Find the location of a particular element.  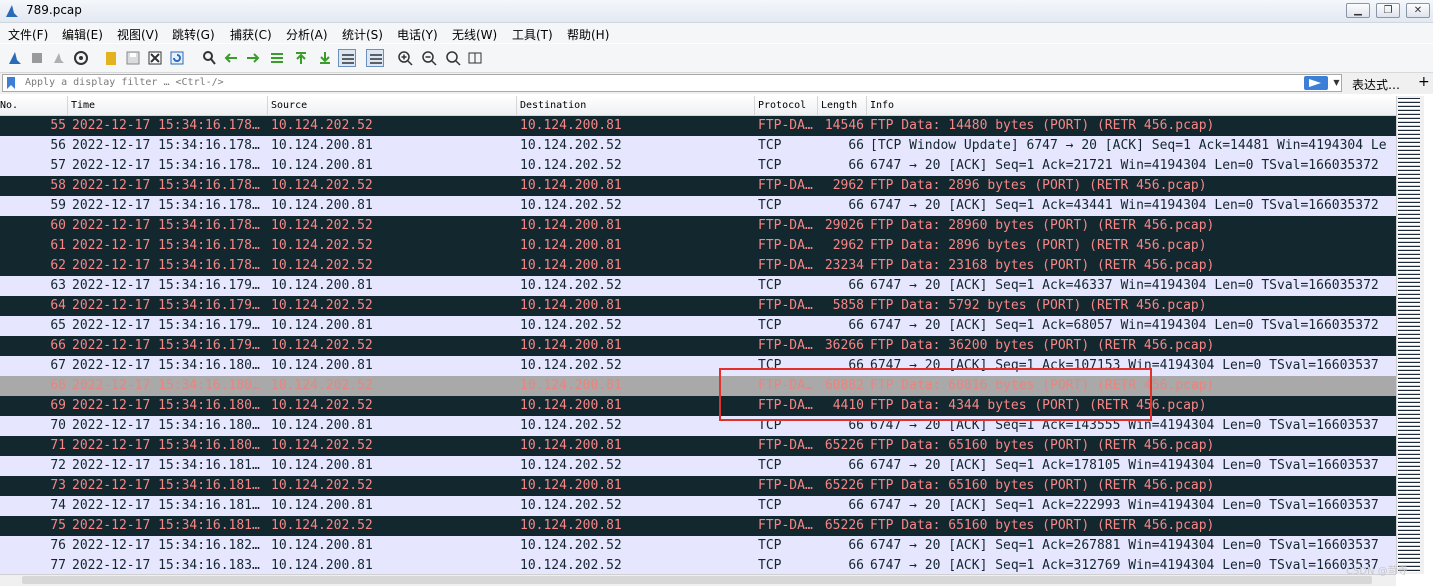

apply-filter-arrow-icon is located at coordinates (1316, 83).